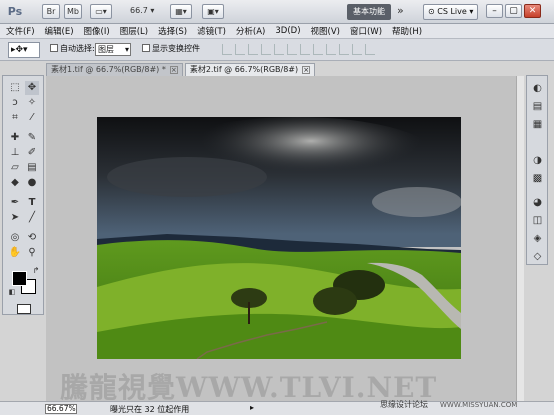 This screenshot has width=554, height=415. What do you see at coordinates (32, 118) in the screenshot?
I see `eyedropper-tool-icon: ⁄` at bounding box center [32, 118].